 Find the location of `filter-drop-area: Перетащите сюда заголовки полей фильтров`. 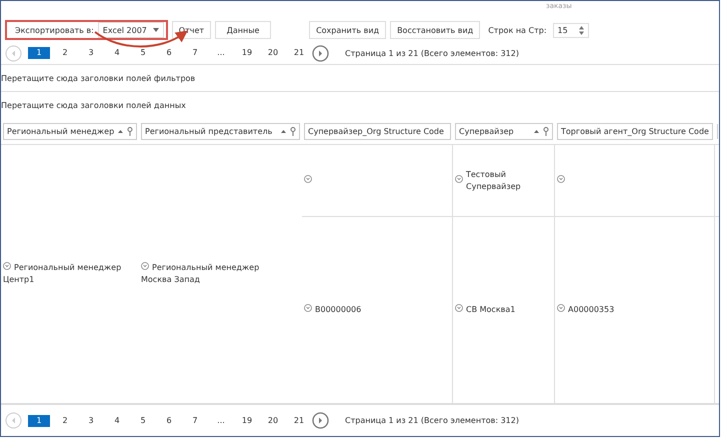

filter-drop-area: Перетащите сюда заголовки полей фильтров is located at coordinates (98, 78).